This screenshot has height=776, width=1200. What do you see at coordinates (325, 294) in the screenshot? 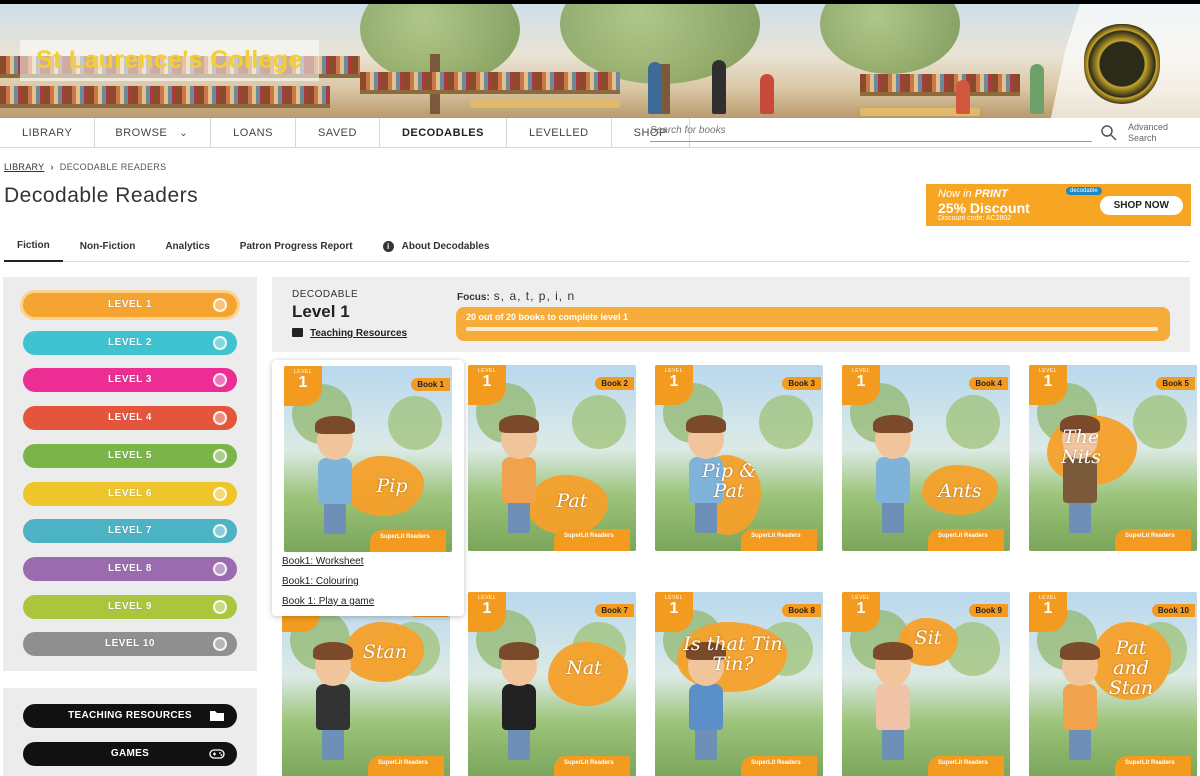
I see `level-kicker: DECODABLE` at bounding box center [325, 294].